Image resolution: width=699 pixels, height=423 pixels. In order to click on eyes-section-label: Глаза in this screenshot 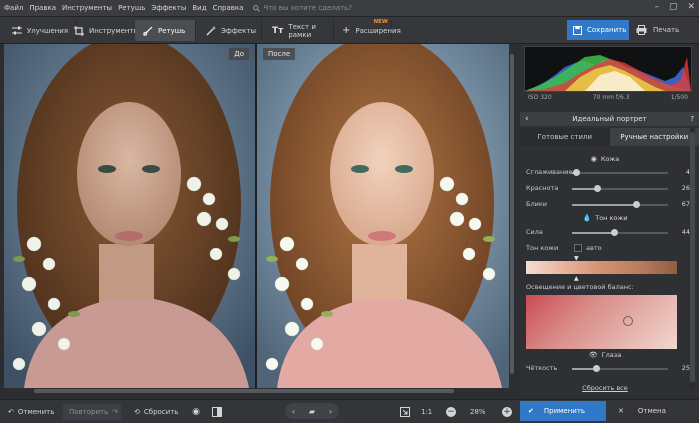, I will do `click(611, 355)`.